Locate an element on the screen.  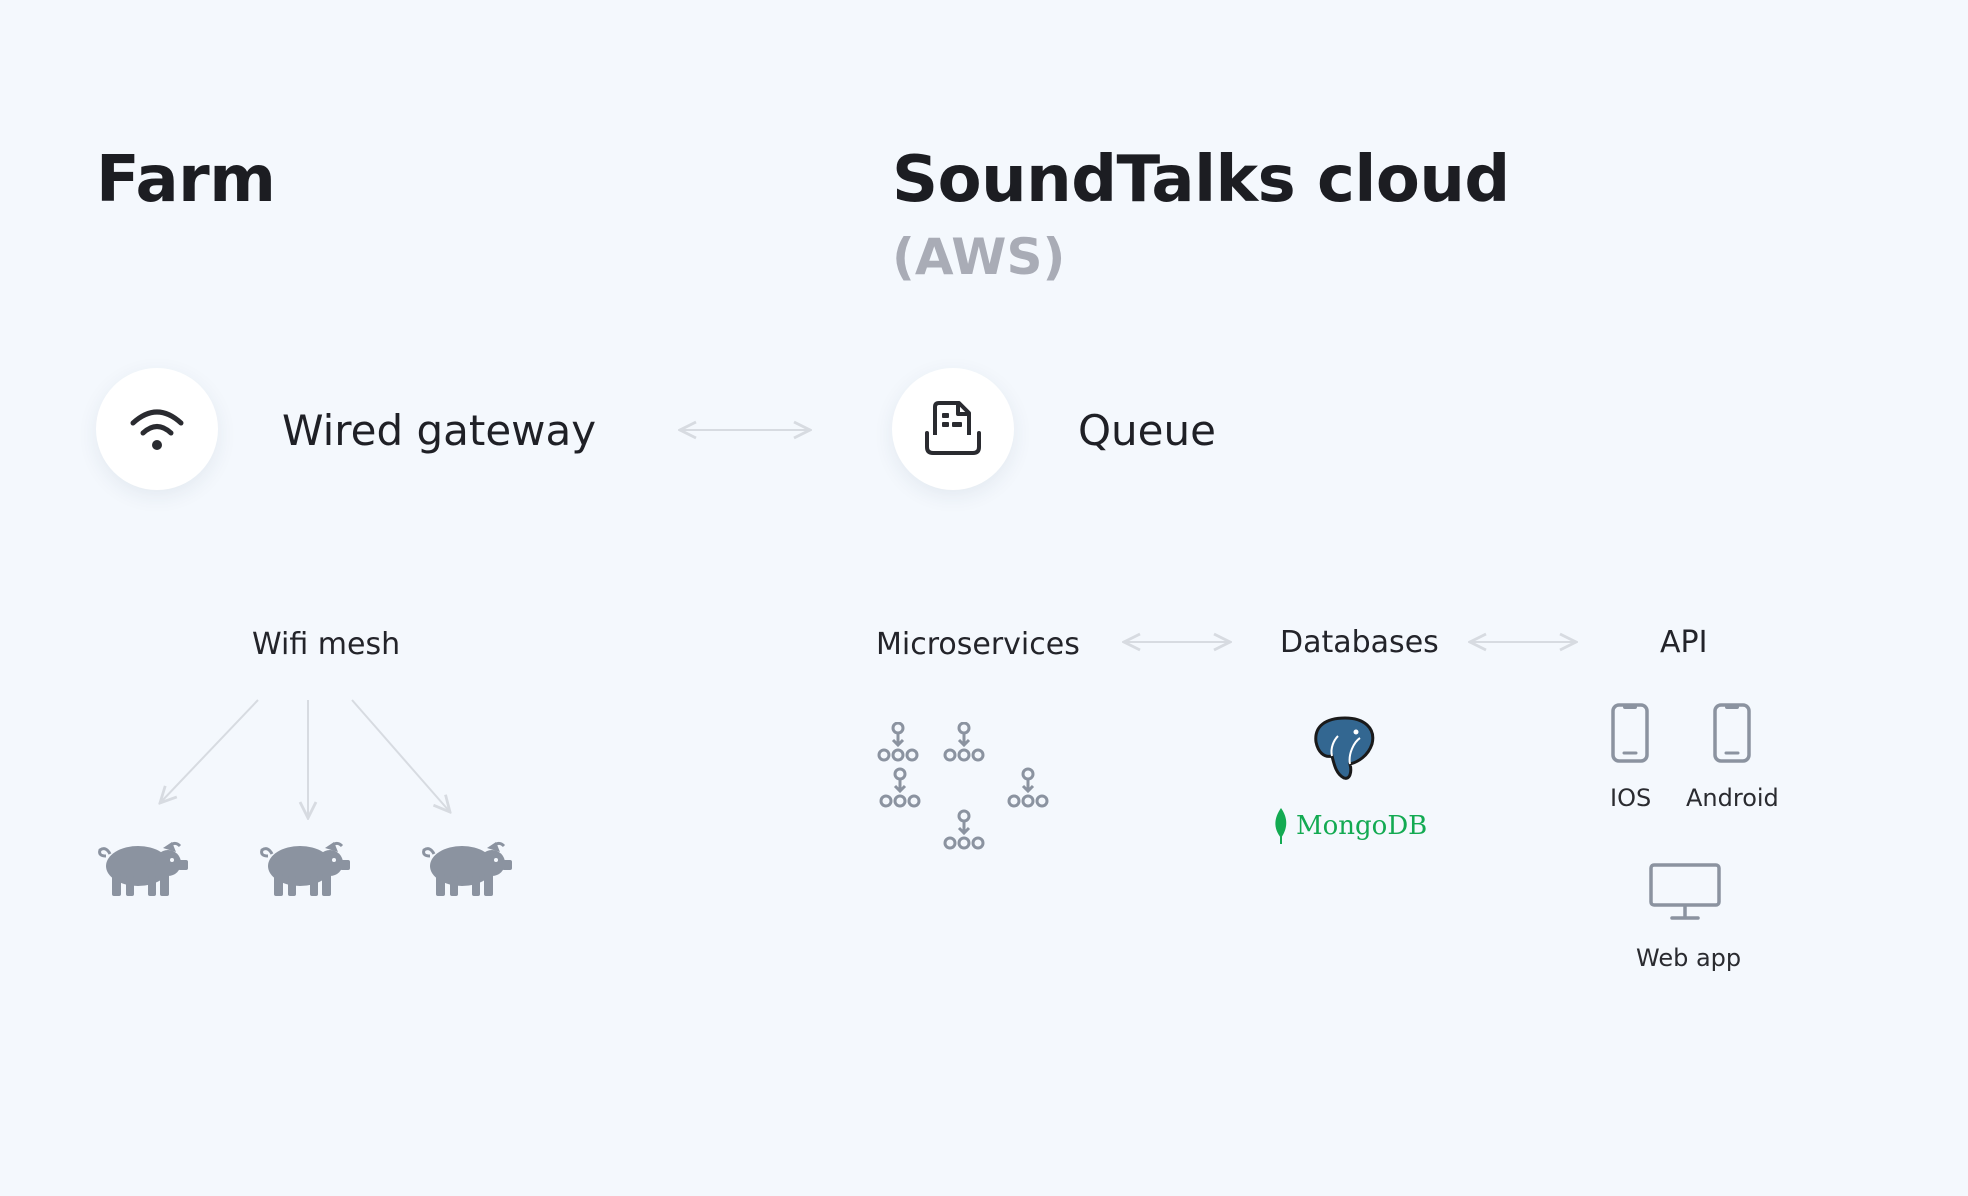
mesh-arrow-right is located at coordinates (400, 755).